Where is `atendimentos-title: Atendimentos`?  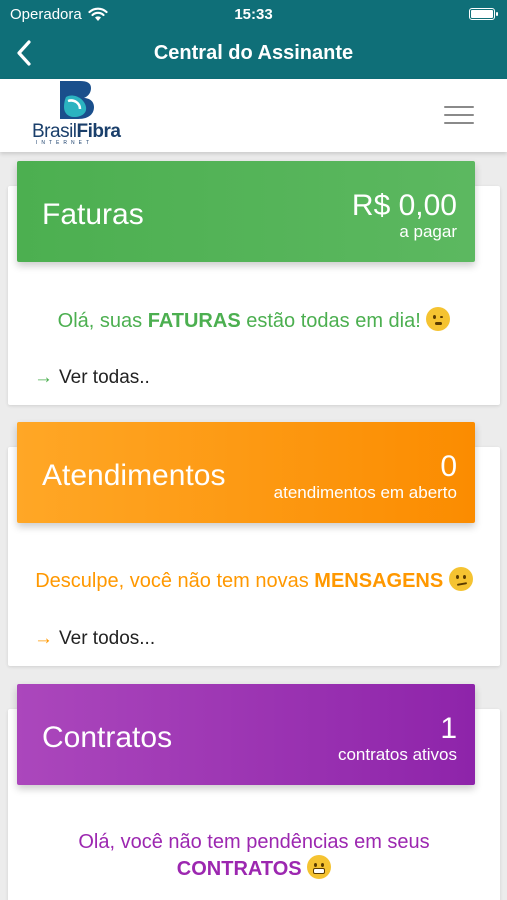
atendimentos-title: Atendimentos is located at coordinates (134, 475).